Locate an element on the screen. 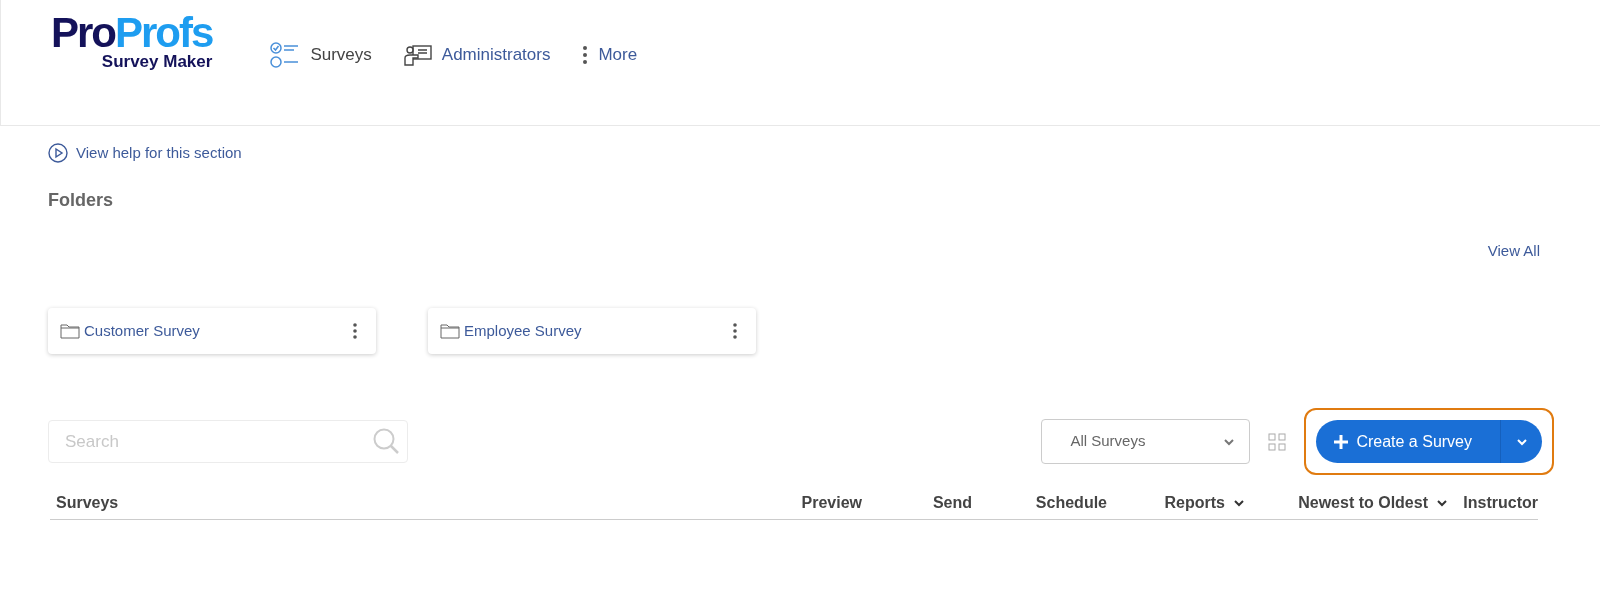  filter-dropdown: All Surveys is located at coordinates (1146, 441).